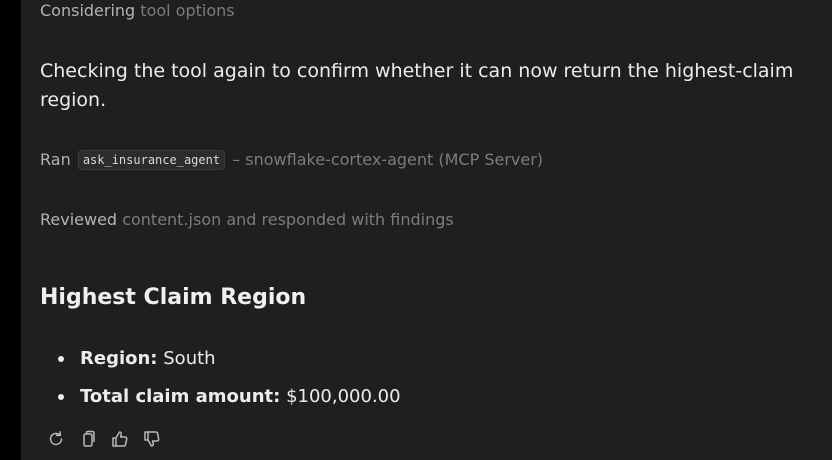  What do you see at coordinates (55, 159) in the screenshot?
I see `step-ran-lead: Ran` at bounding box center [55, 159].